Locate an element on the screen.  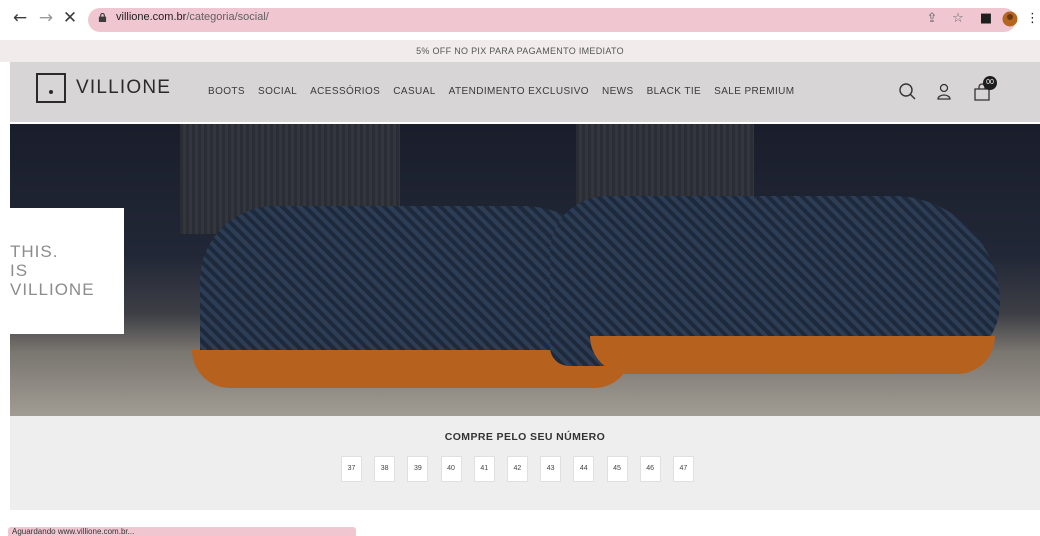
size-button-46: 46 is located at coordinates (650, 469).